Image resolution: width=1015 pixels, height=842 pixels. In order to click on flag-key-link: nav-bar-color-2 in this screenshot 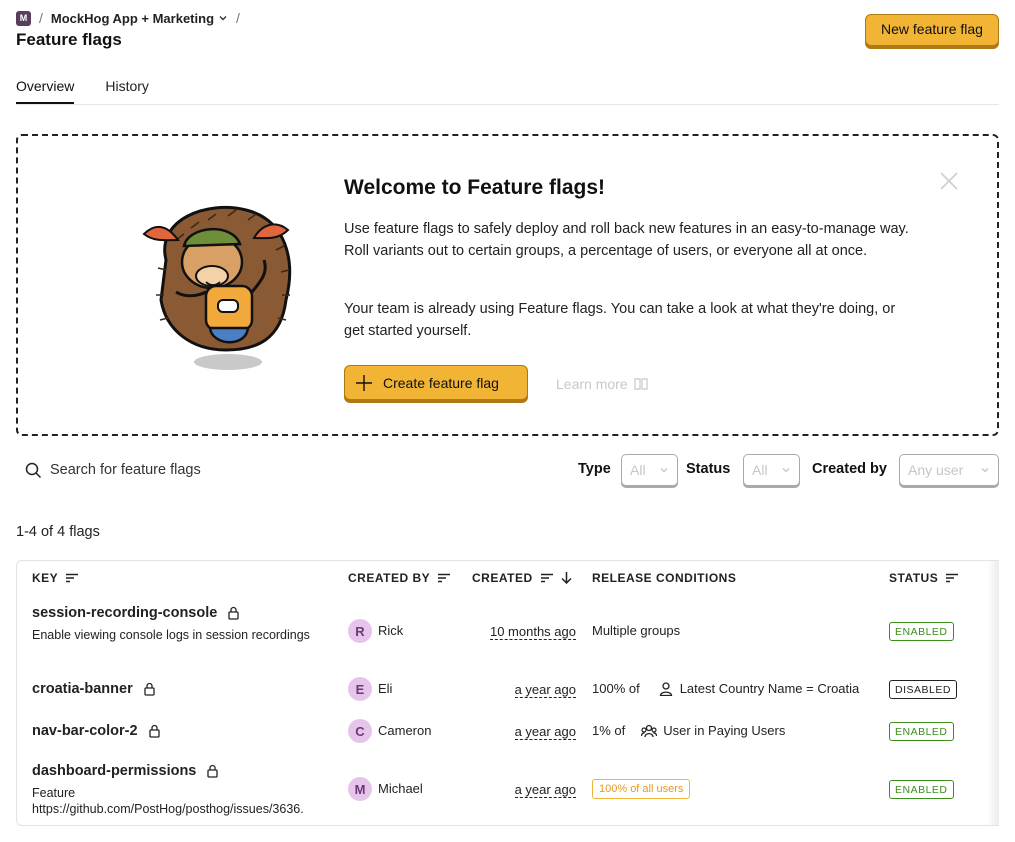, I will do `click(96, 731)`.